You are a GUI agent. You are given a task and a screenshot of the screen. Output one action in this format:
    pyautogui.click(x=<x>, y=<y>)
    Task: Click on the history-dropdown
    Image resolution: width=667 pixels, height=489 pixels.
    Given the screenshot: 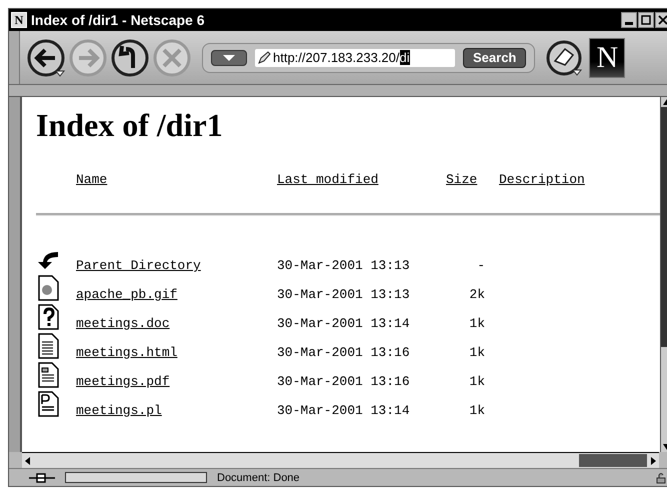 What is the action you would take?
    pyautogui.click(x=229, y=58)
    